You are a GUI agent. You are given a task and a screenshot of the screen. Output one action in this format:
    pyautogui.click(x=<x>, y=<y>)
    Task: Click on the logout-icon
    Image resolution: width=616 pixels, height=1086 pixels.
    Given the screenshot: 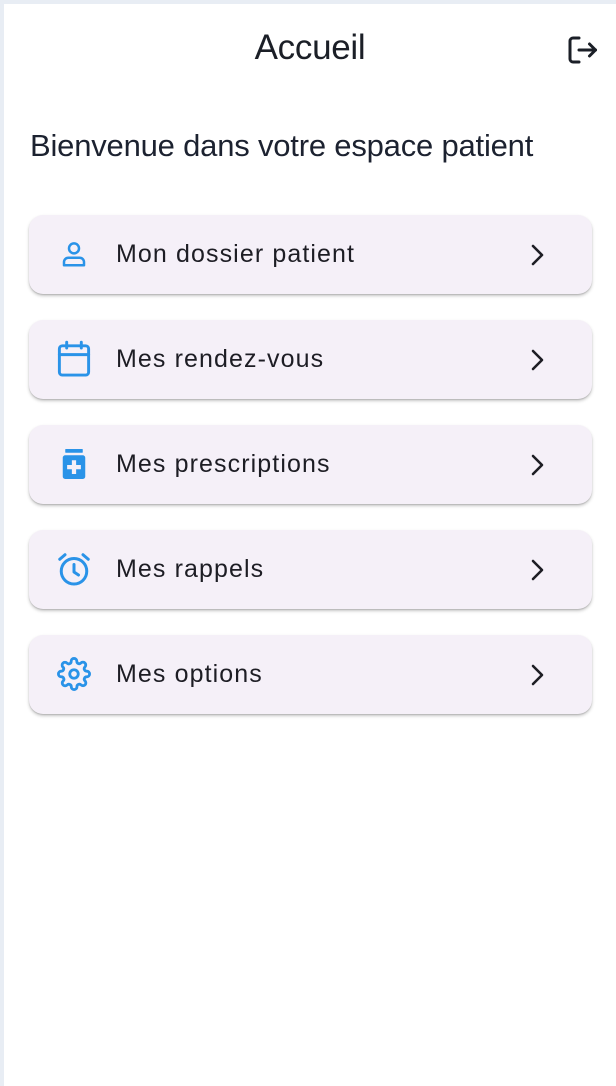 What is the action you would take?
    pyautogui.click(x=582, y=52)
    